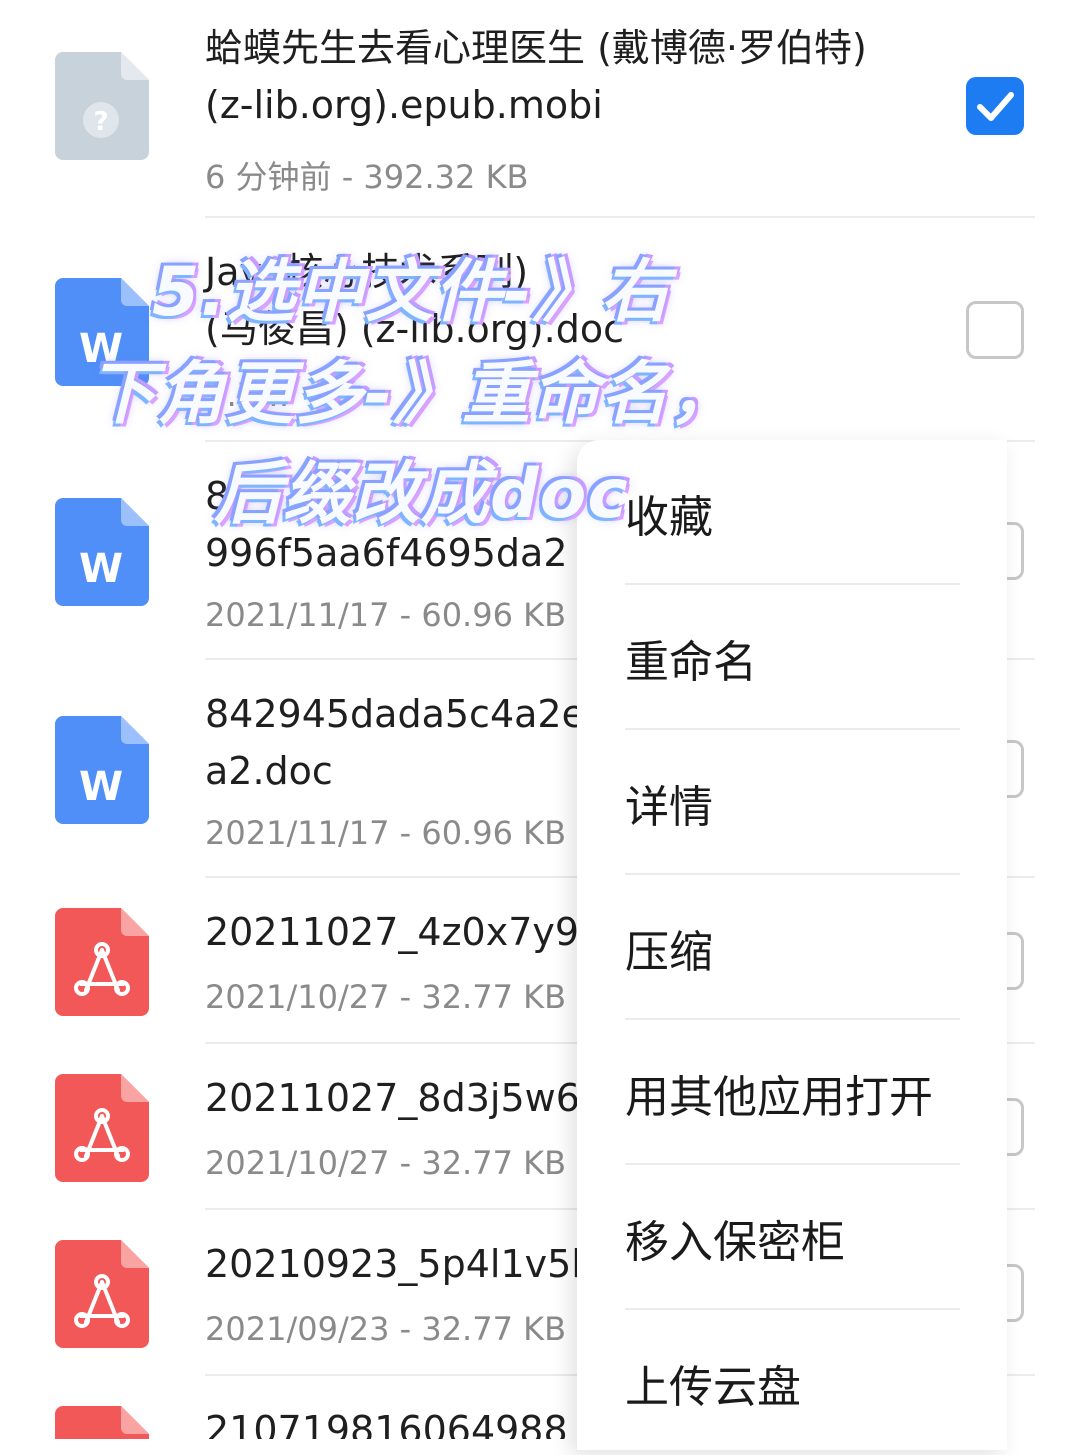 The width and height of the screenshot is (1080, 1455). Describe the element at coordinates (792, 1092) in the screenshot. I see `menu-item-open-with: 用其他应用打开` at that location.